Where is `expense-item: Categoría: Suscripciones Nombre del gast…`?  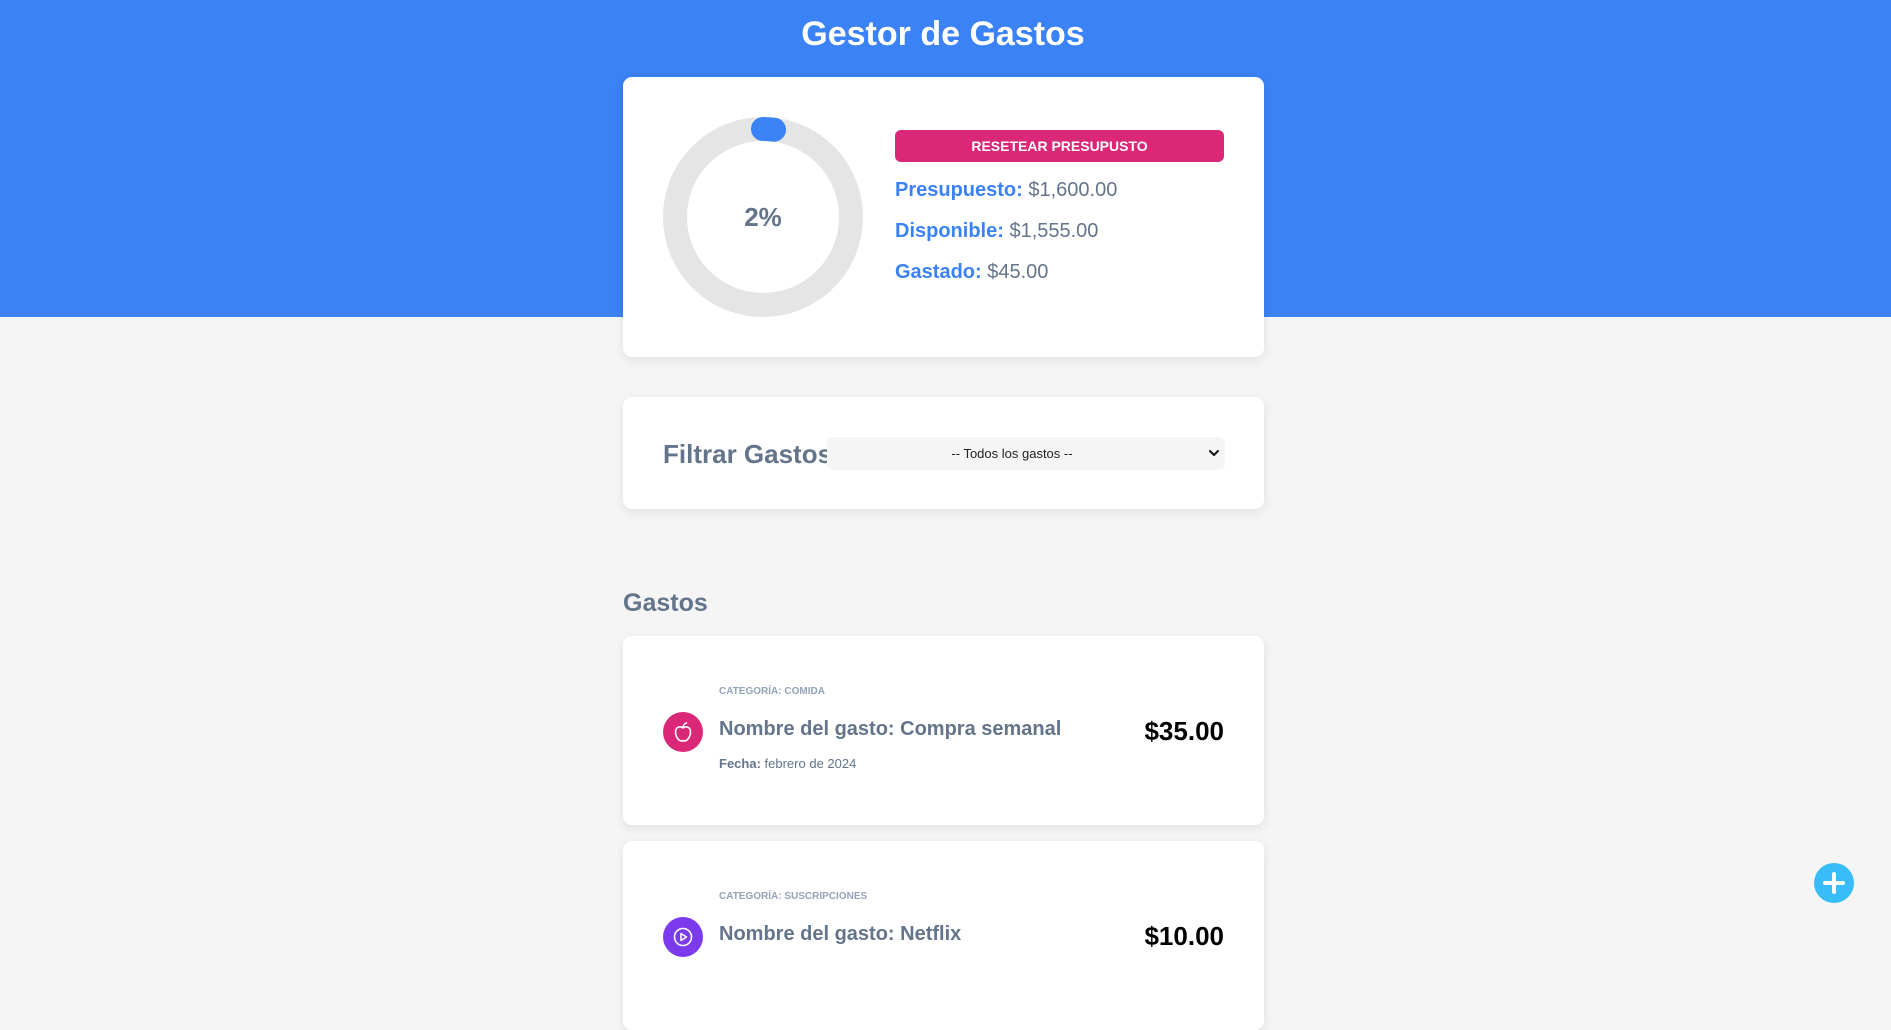
expense-item: Categoría: Suscripciones Nombre del gast… is located at coordinates (943, 935).